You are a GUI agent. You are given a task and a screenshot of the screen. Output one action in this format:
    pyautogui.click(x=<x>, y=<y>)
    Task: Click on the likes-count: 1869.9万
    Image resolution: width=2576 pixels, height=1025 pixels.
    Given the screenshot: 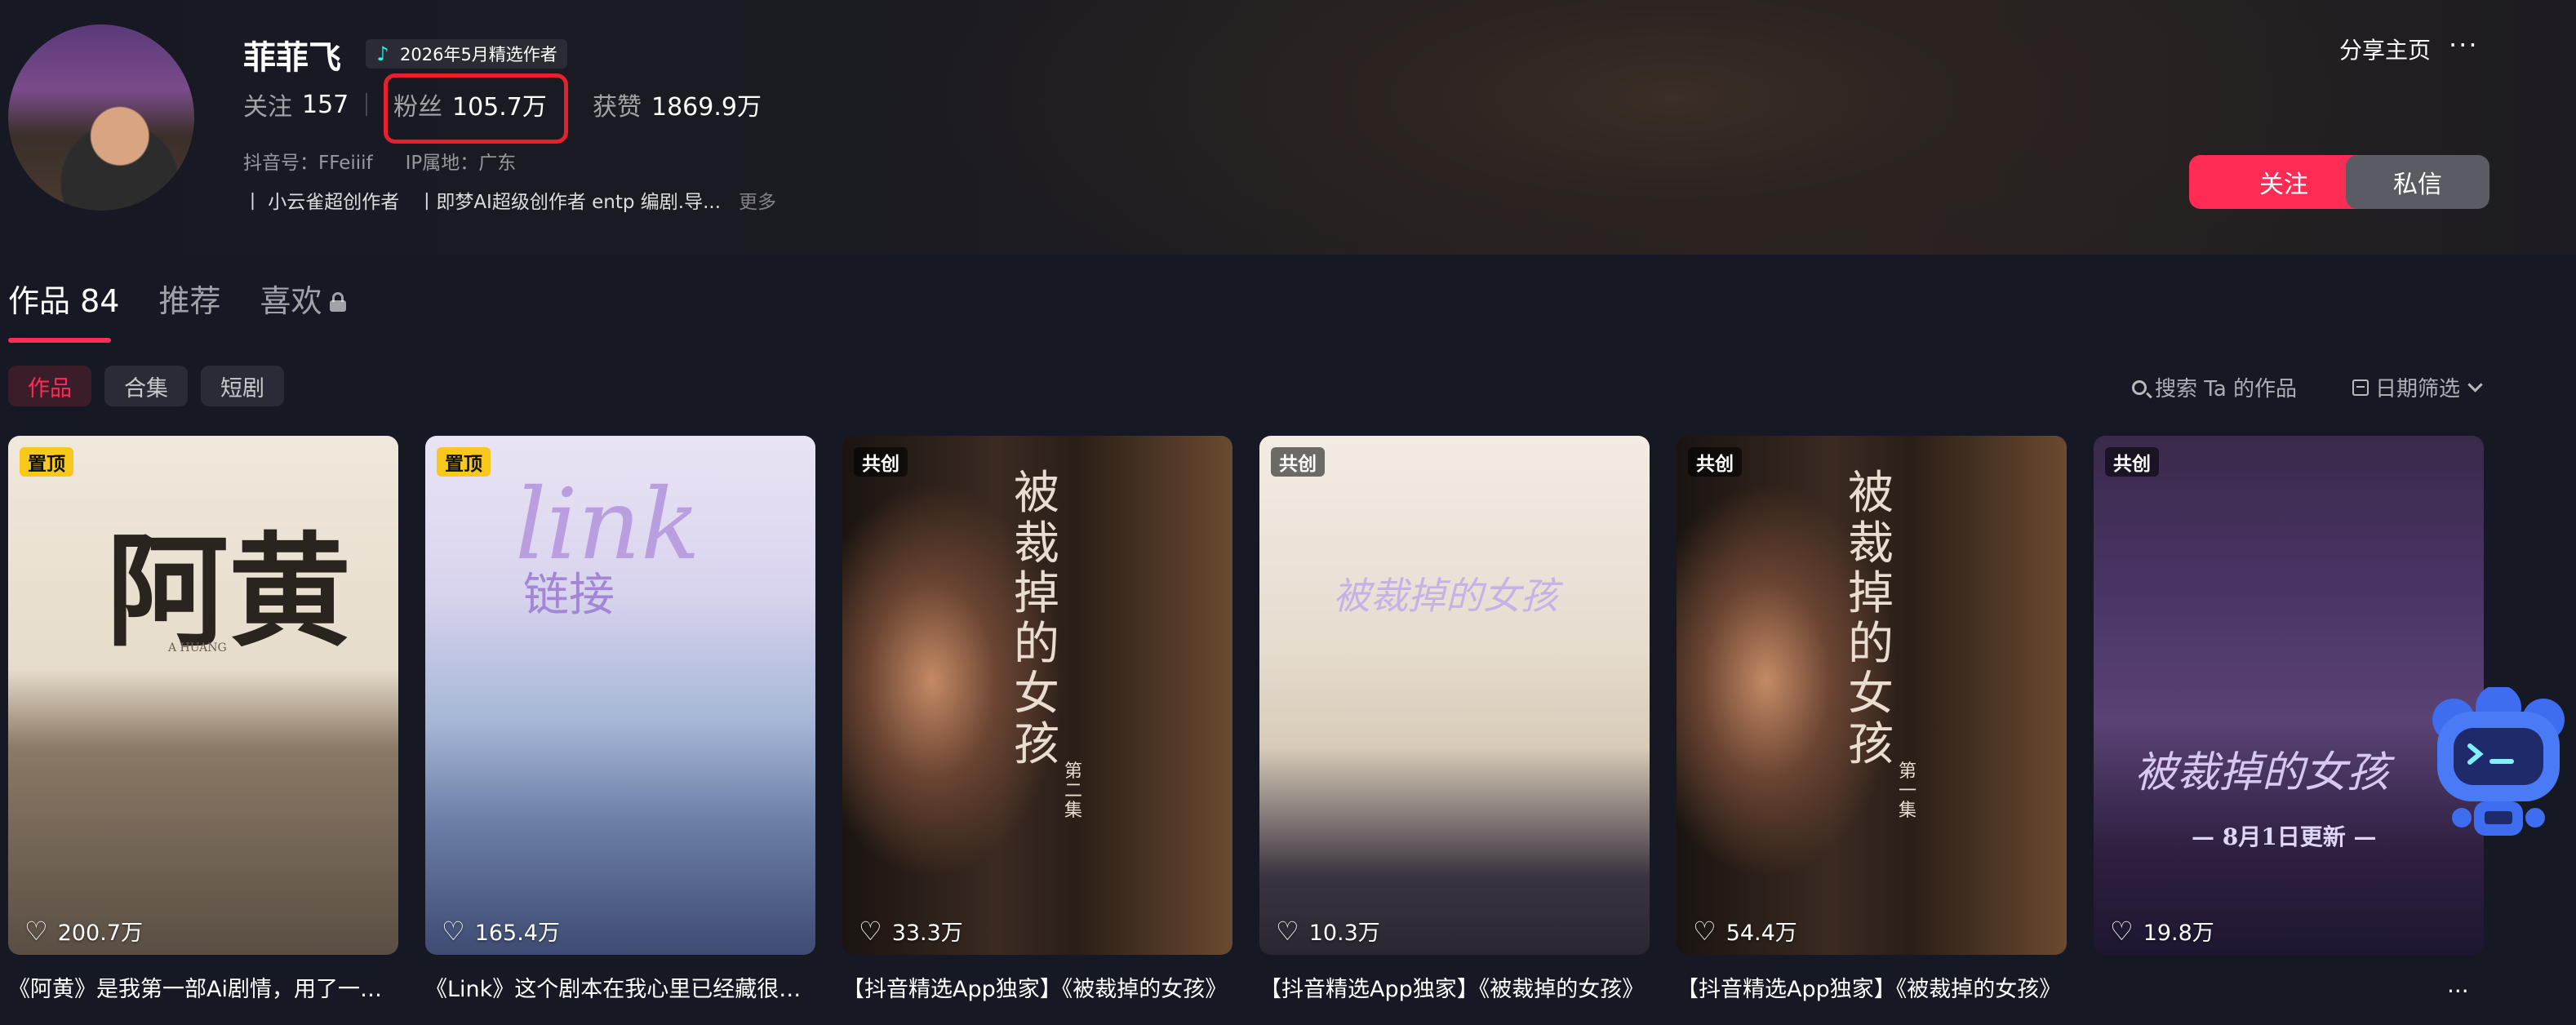 What is the action you would take?
    pyautogui.click(x=706, y=107)
    